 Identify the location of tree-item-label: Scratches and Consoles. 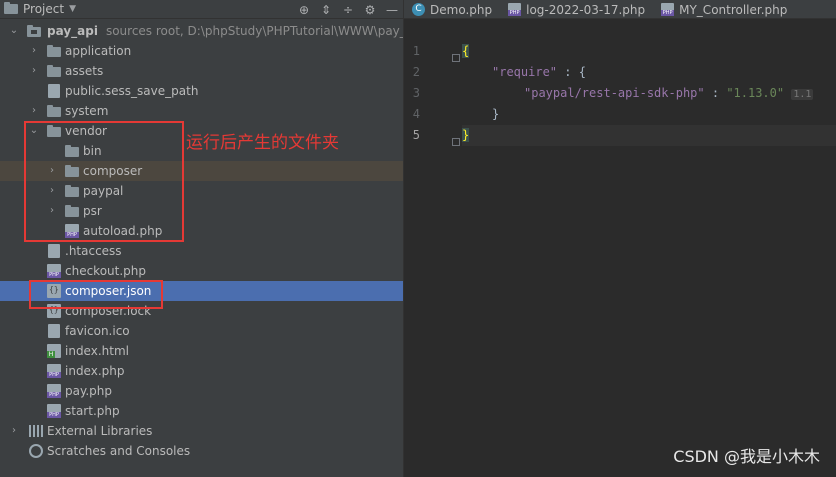
(119, 451).